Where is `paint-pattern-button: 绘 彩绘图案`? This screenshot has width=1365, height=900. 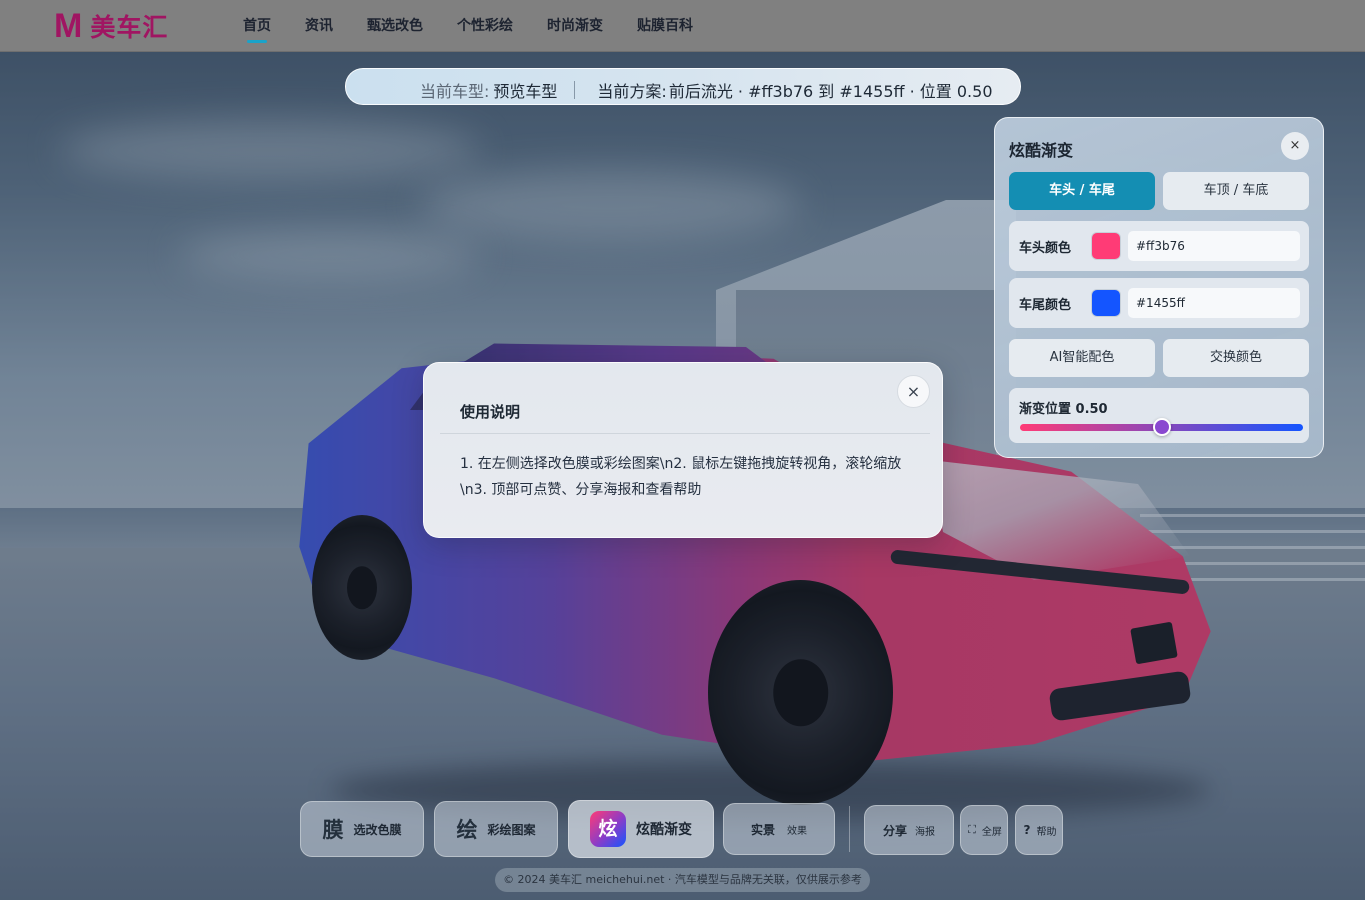 paint-pattern-button: 绘 彩绘图案 is located at coordinates (496, 829).